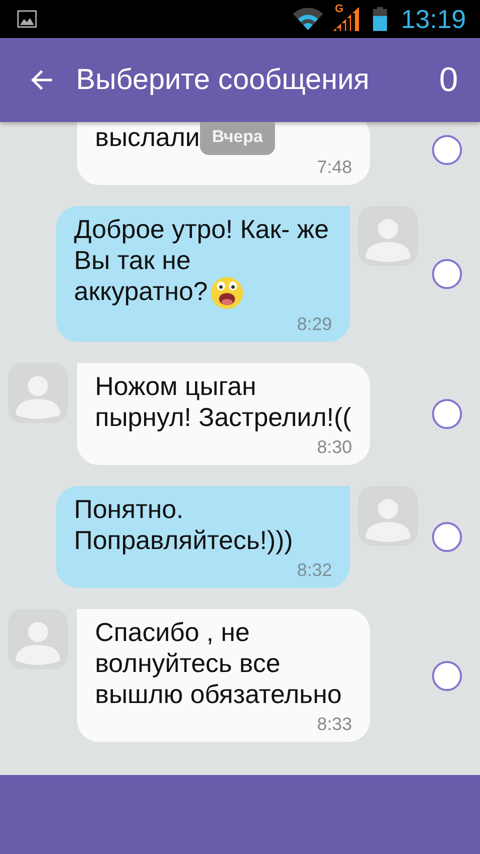 Image resolution: width=480 pixels, height=854 pixels. I want to click on message-text: Ножом цыган пырнул! Застрелил!((, so click(223, 401).